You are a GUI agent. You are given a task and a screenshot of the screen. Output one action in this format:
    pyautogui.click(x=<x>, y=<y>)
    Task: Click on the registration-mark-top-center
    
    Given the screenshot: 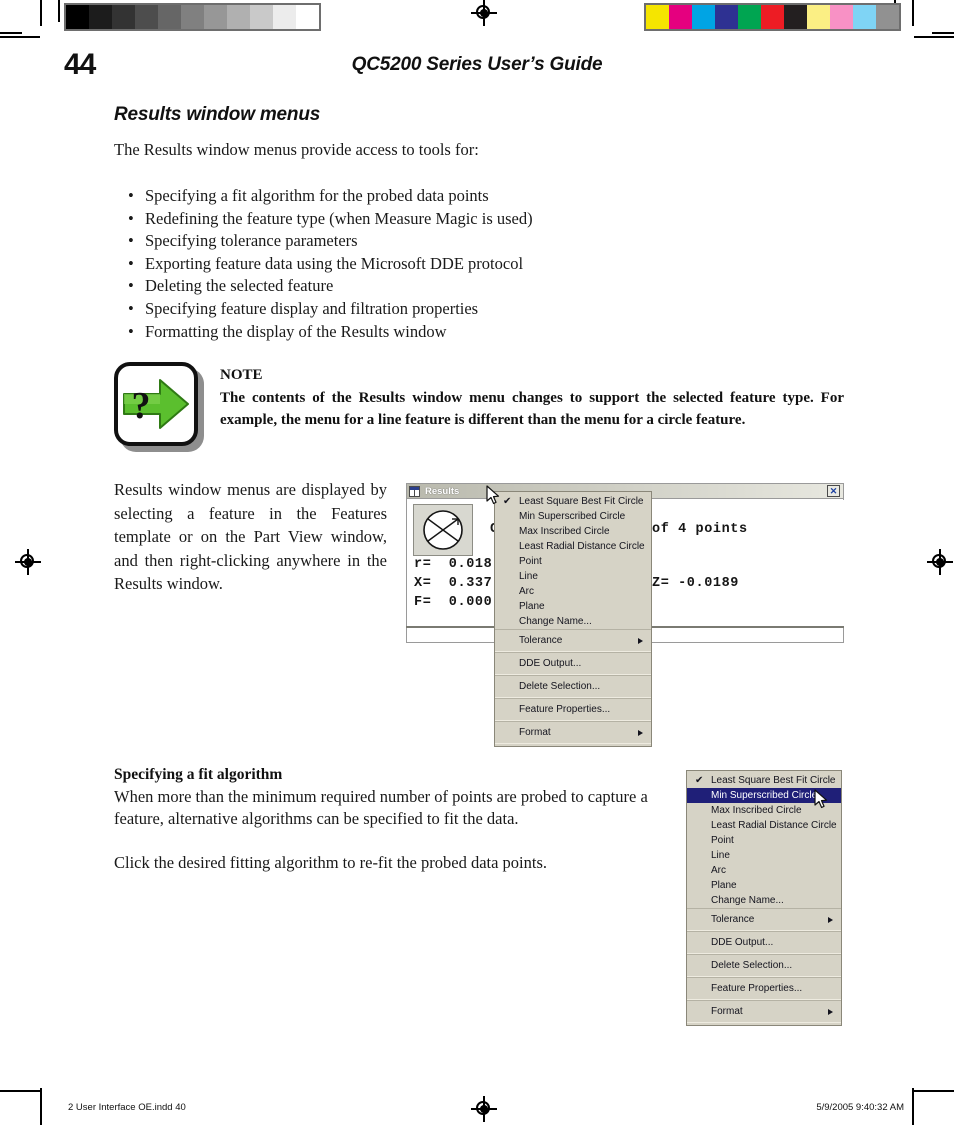 What is the action you would take?
    pyautogui.click(x=484, y=13)
    